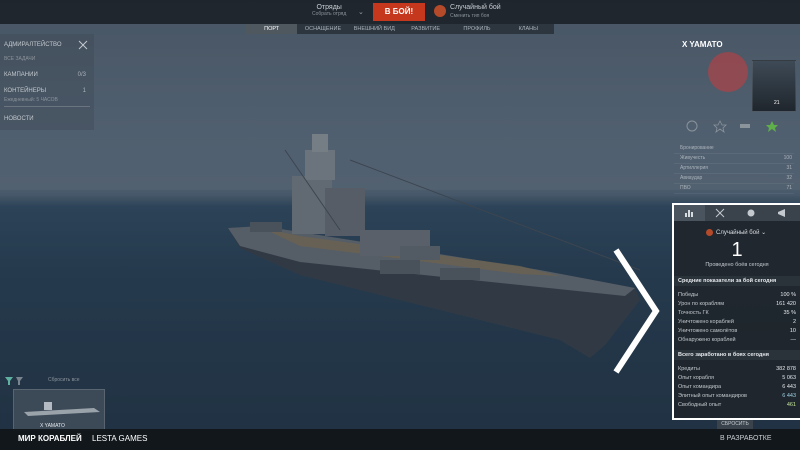 This screenshot has height=450, width=800. I want to click on squads-subtitle: Собрать отряд, so click(329, 14).